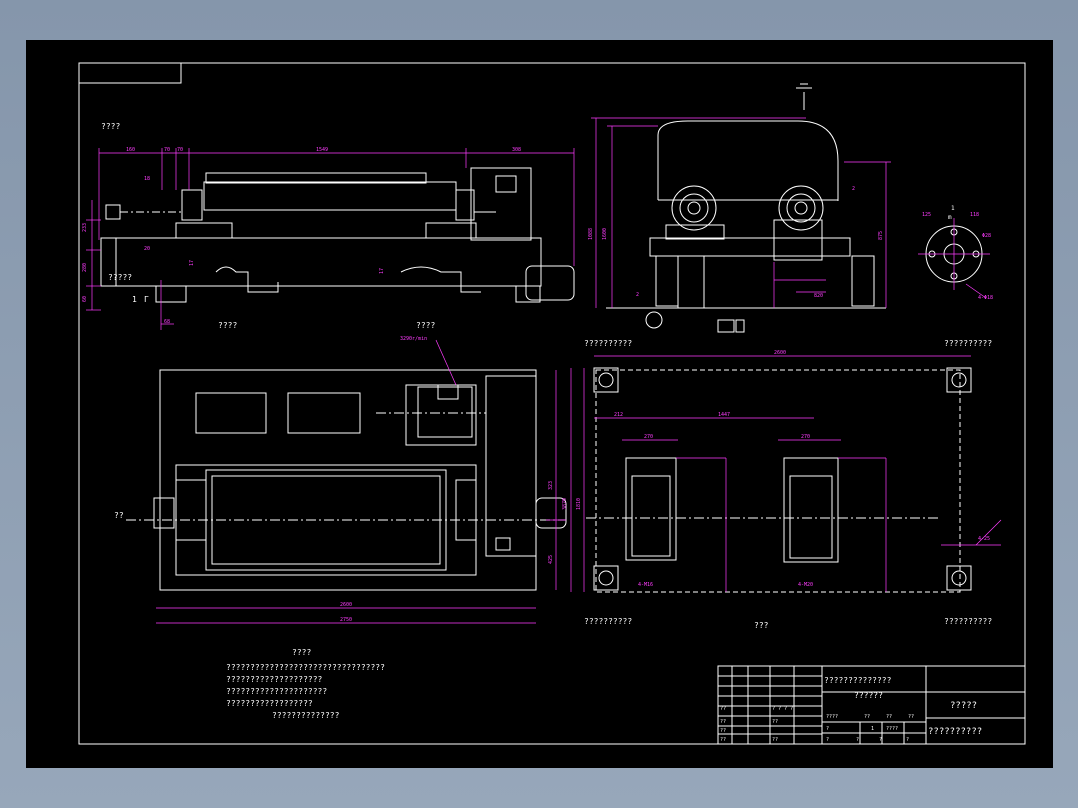  What do you see at coordinates (85, 227) in the screenshot?
I see `dim-233: 233` at bounding box center [85, 227].